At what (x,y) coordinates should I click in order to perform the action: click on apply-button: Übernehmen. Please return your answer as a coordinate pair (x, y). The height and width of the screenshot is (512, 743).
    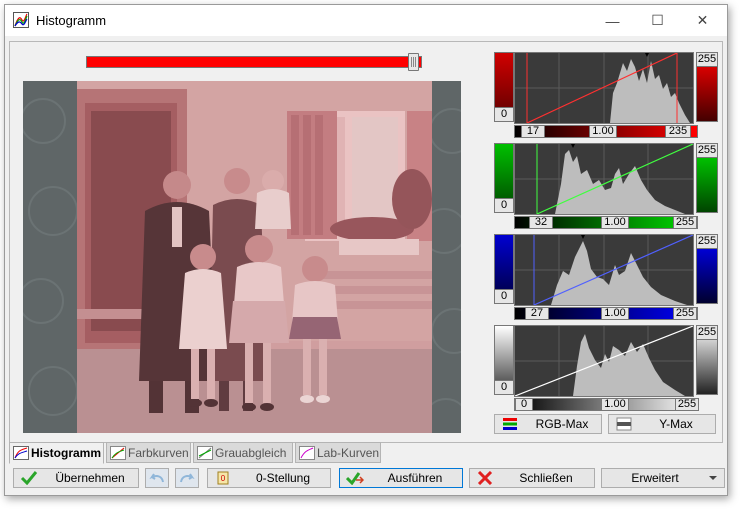
    Looking at the image, I should click on (76, 478).